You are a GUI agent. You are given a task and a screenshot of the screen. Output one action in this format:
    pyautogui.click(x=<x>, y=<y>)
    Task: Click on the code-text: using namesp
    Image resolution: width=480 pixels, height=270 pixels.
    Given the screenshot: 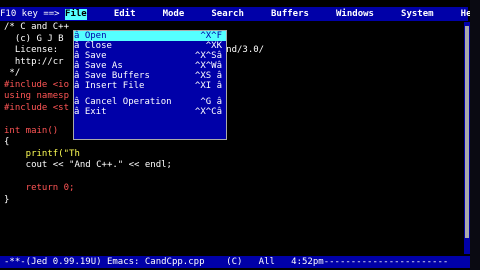 What is the action you would take?
    pyautogui.click(x=37, y=96)
    